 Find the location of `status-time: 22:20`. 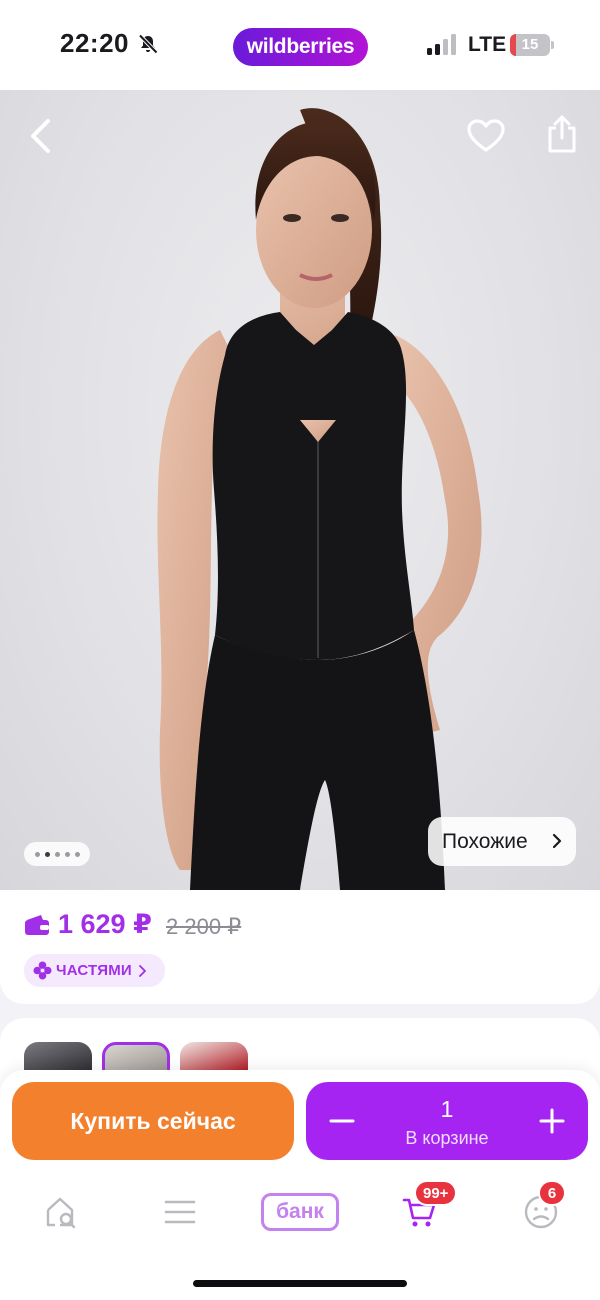

status-time: 22:20 is located at coordinates (94, 43).